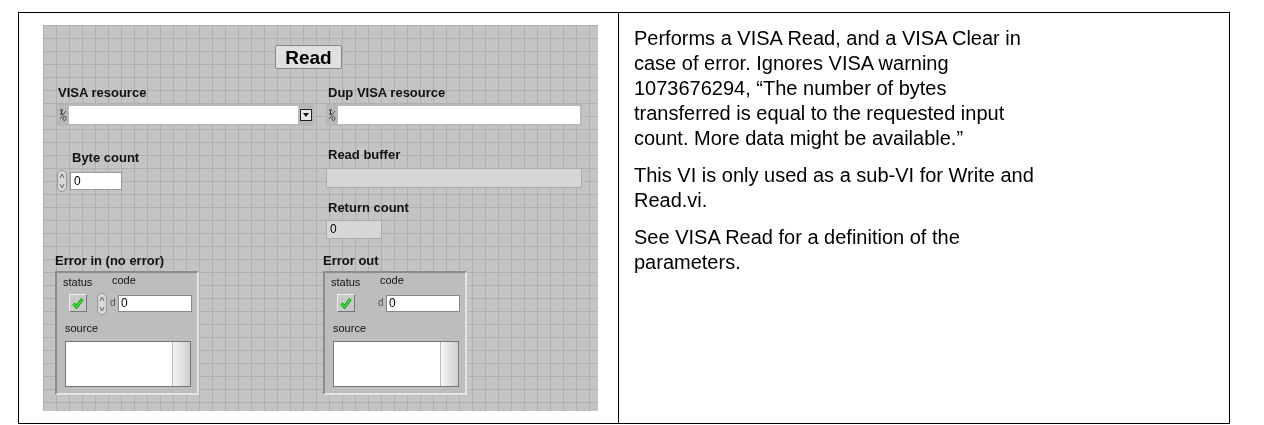  Describe the element at coordinates (96, 181) in the screenshot. I see `byte-count-field: 0` at that location.